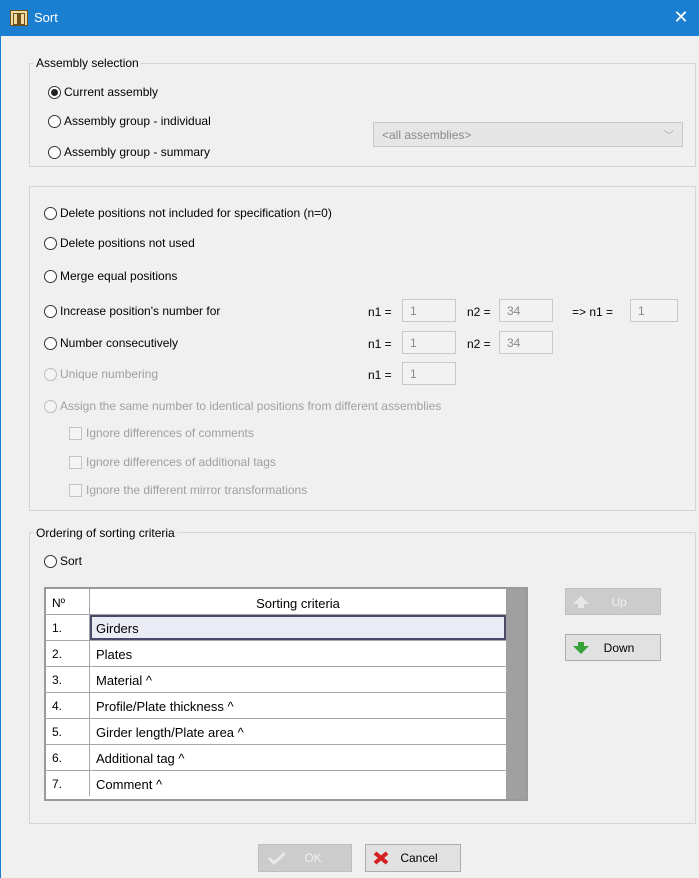  I want to click on table-row: 1. Girders, so click(276, 628).